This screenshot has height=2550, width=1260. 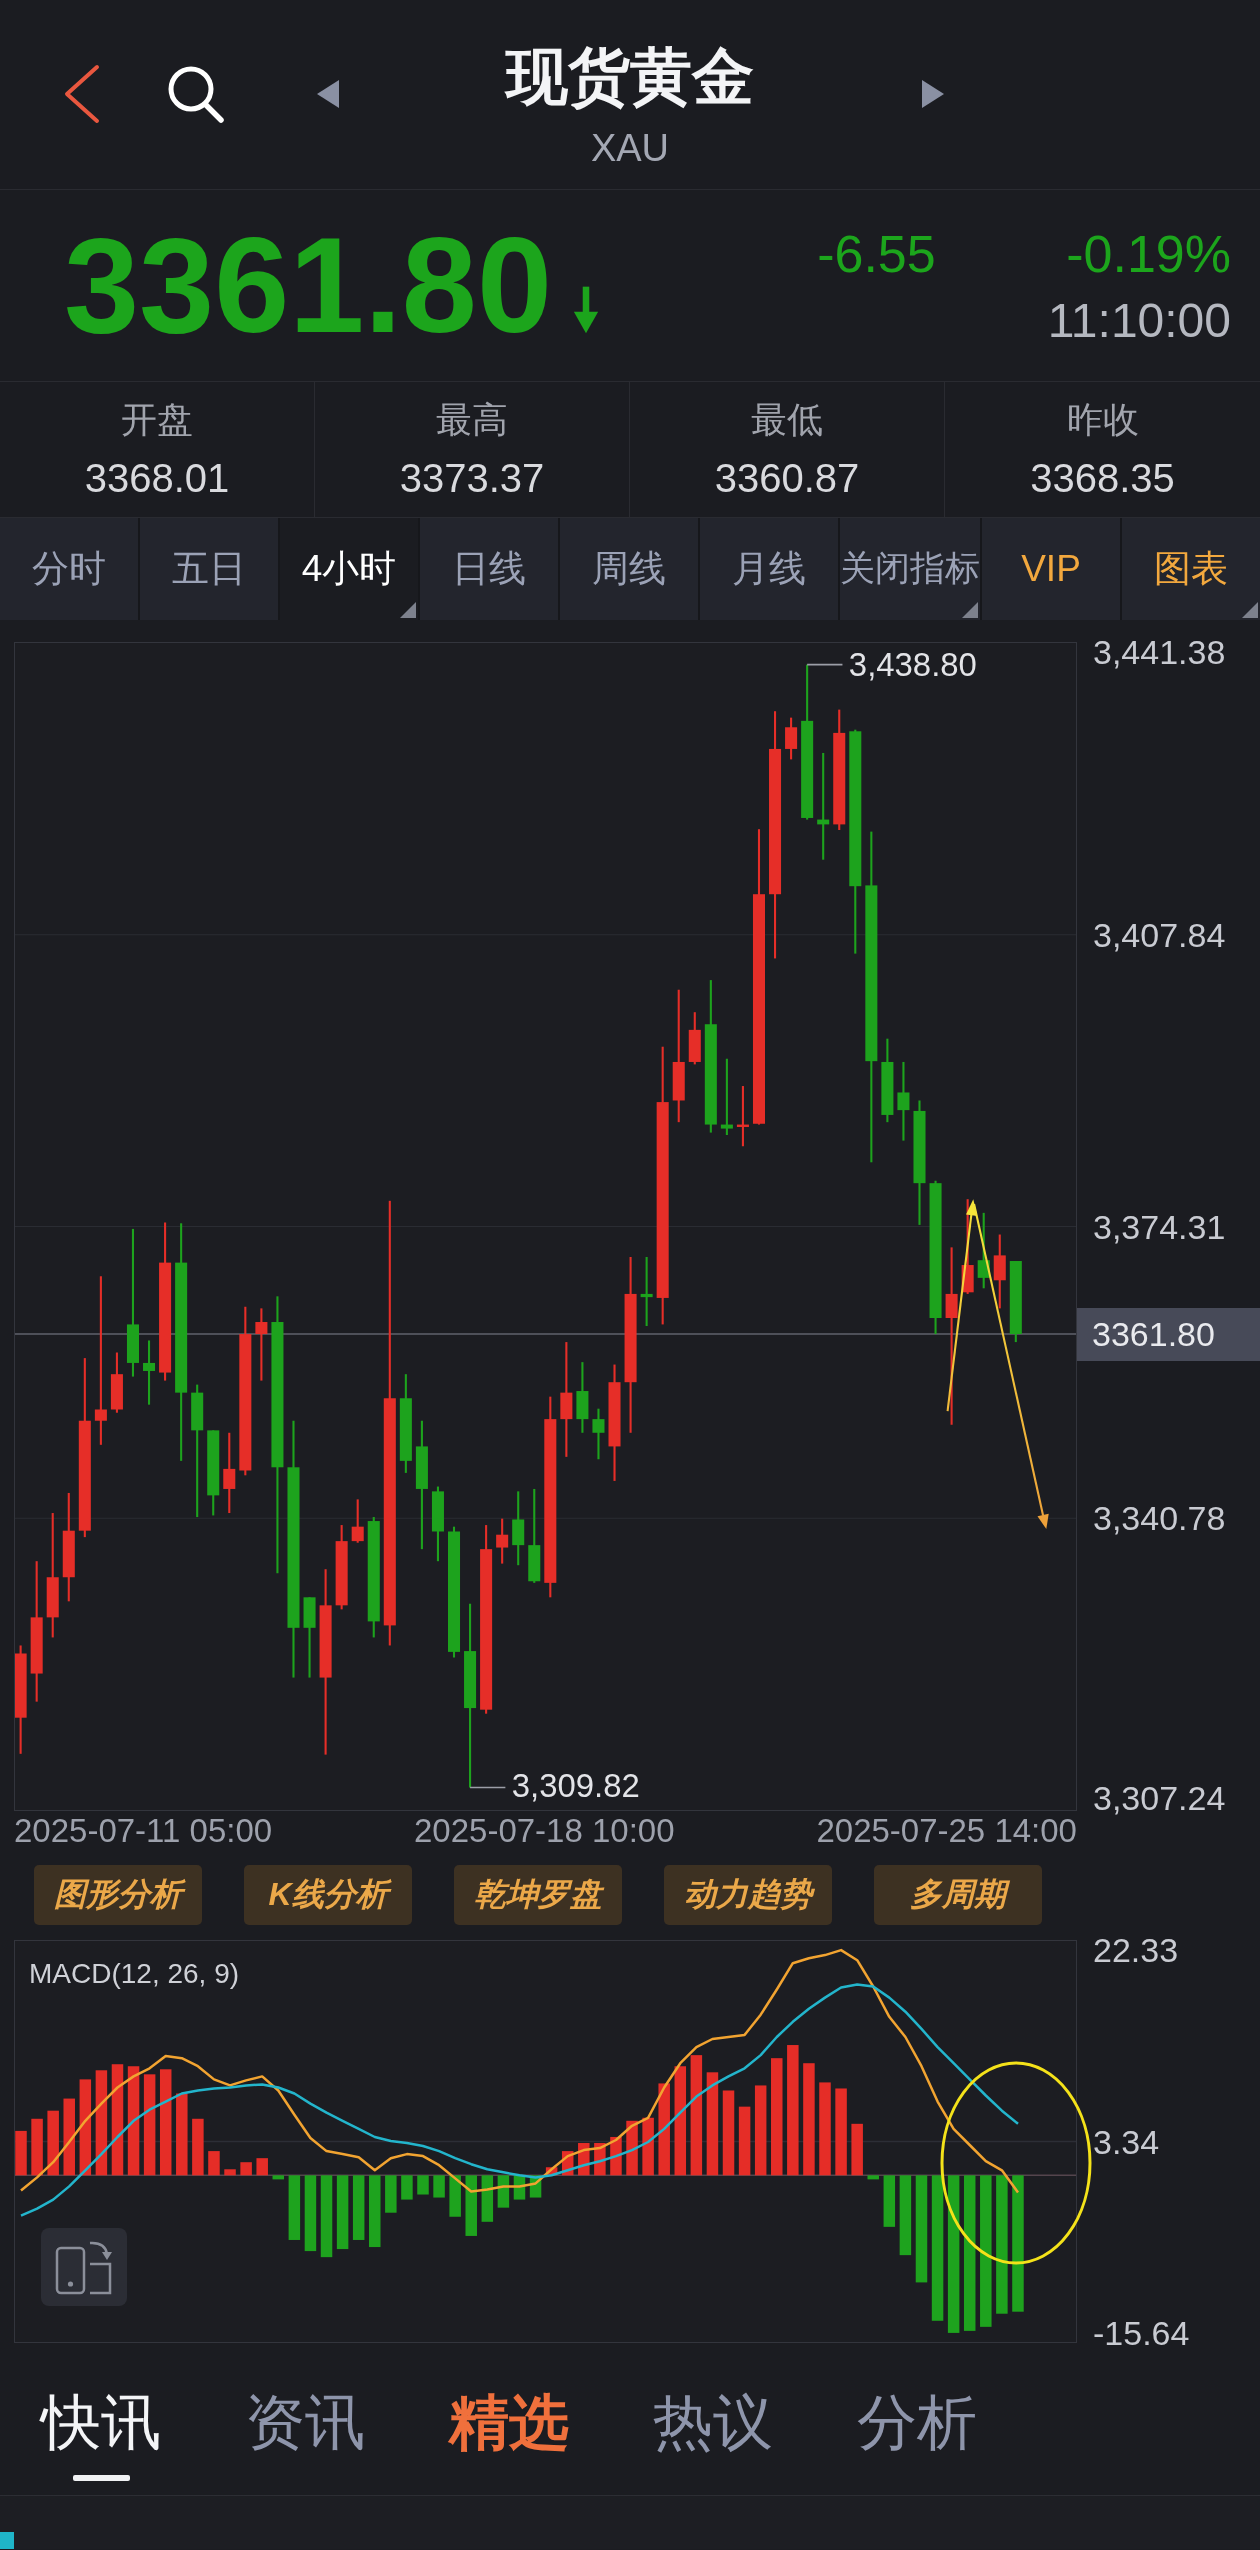 I want to click on percent-change: -0.19%, so click(x=1148, y=254).